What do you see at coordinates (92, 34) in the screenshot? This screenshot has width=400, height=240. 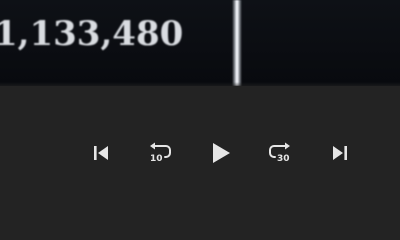 I see `video-overlay-text: 1,133,480` at bounding box center [92, 34].